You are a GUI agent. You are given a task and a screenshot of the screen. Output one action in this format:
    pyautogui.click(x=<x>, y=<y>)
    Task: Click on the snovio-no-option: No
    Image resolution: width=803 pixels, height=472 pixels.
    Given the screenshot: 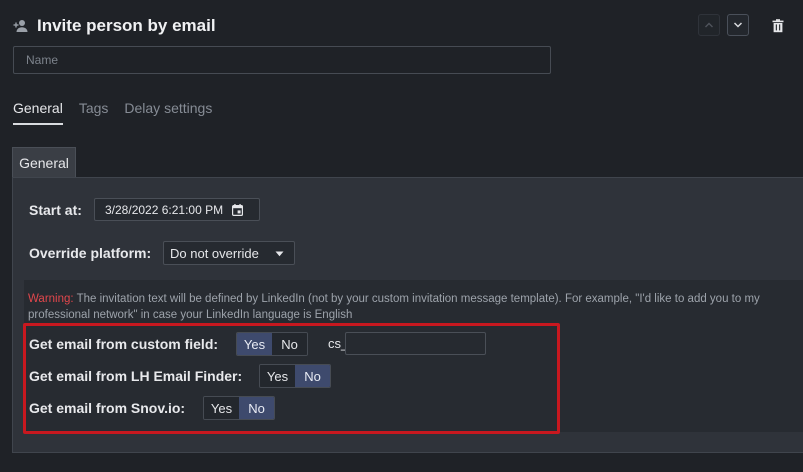 What is the action you would take?
    pyautogui.click(x=256, y=408)
    